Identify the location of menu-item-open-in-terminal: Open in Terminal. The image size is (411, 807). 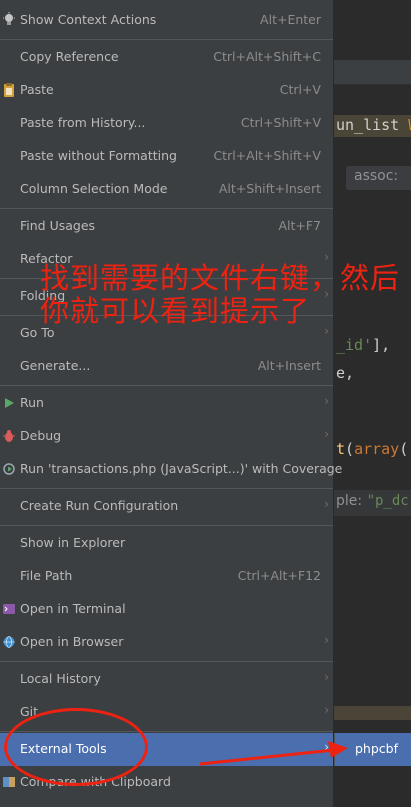
(166, 609).